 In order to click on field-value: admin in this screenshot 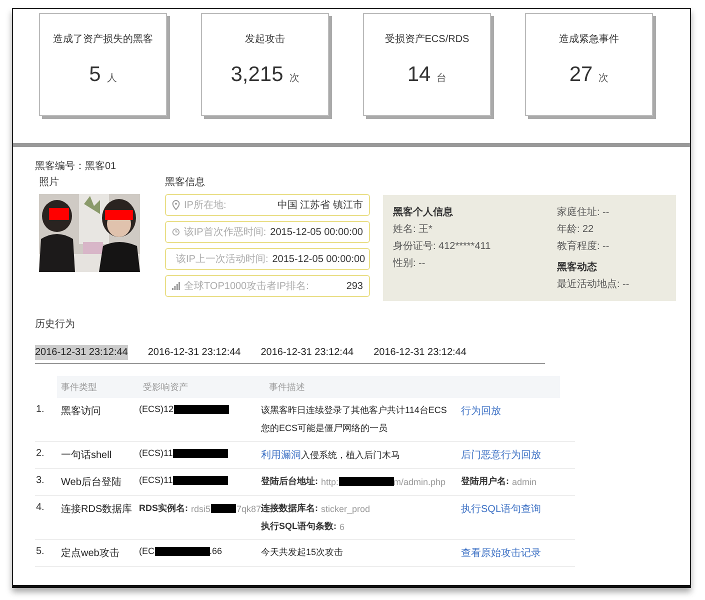, I will do `click(524, 481)`.